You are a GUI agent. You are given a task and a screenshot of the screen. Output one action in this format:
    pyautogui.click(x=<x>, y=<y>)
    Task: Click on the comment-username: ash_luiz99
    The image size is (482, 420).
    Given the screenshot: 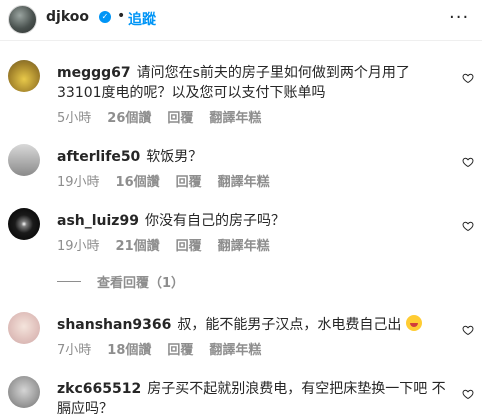 What is the action you would take?
    pyautogui.click(x=98, y=221)
    